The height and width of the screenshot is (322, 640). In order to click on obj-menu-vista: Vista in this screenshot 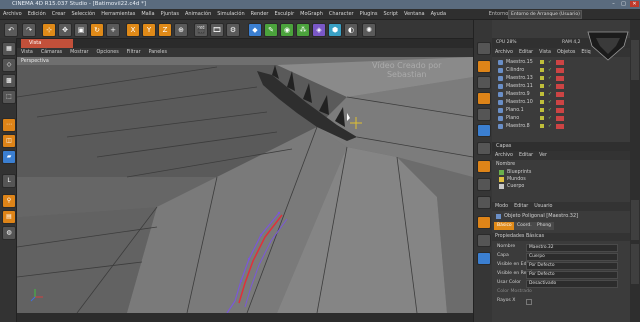, I will do `click(545, 52)`.